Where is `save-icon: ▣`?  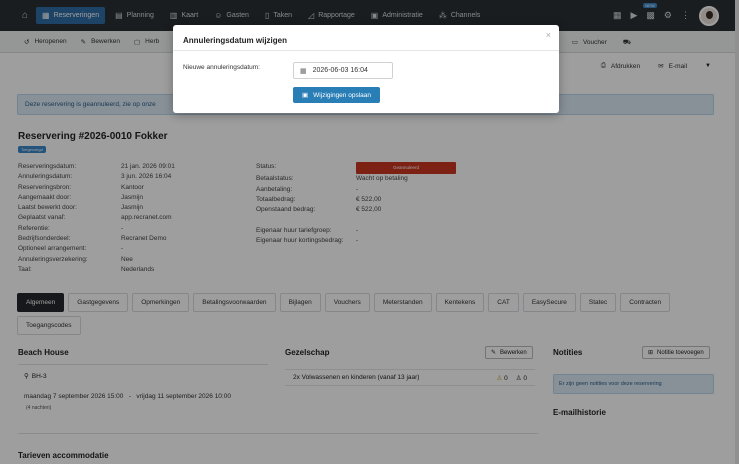
save-icon: ▣ is located at coordinates (305, 95).